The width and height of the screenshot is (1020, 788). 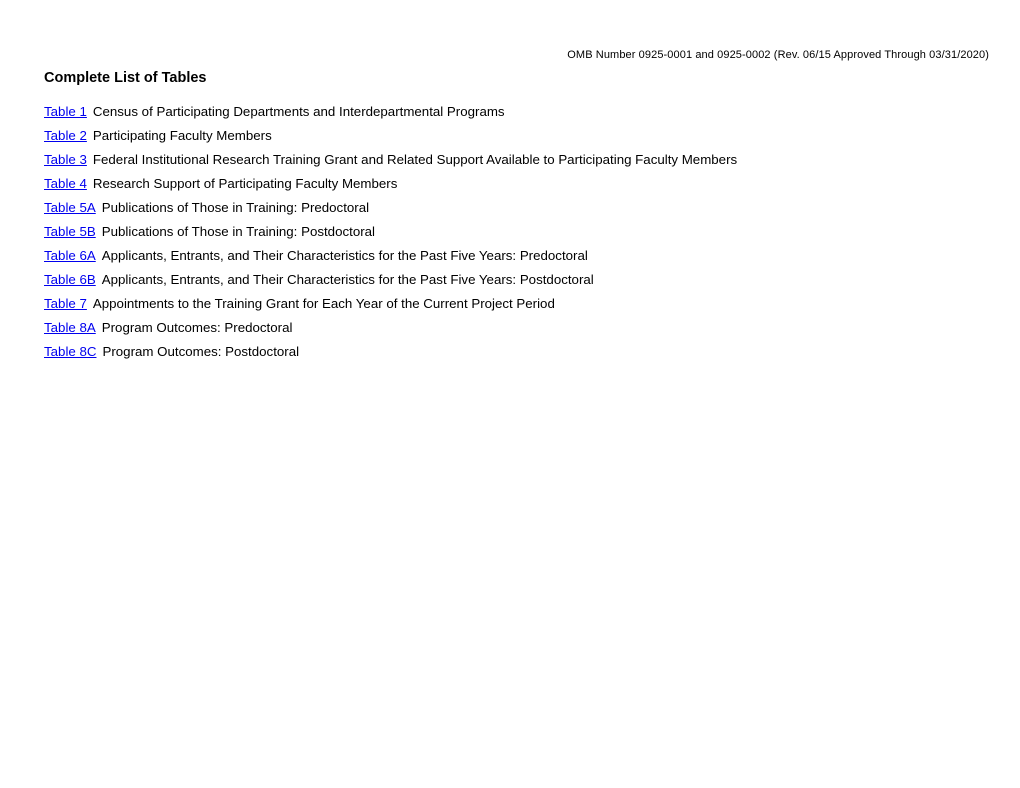 I want to click on toc-entry-description: Program Outcomes: Postdoctoral, so click(x=201, y=351).